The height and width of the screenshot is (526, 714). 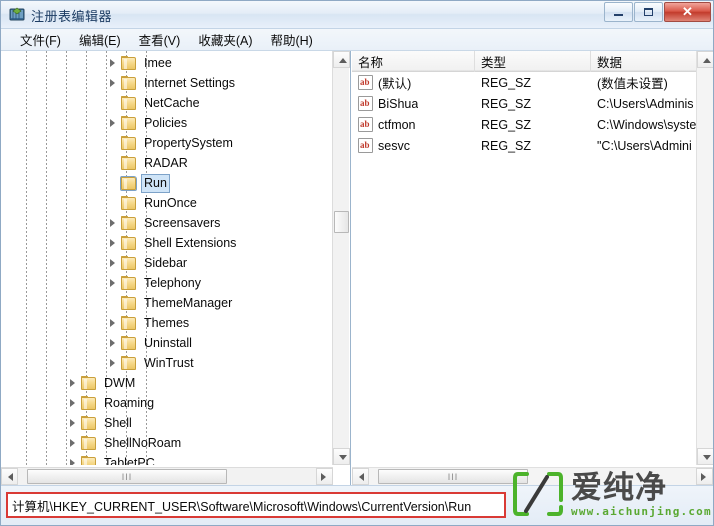 I want to click on tree-node-thememanager: ThemeManager, so click(x=167, y=303).